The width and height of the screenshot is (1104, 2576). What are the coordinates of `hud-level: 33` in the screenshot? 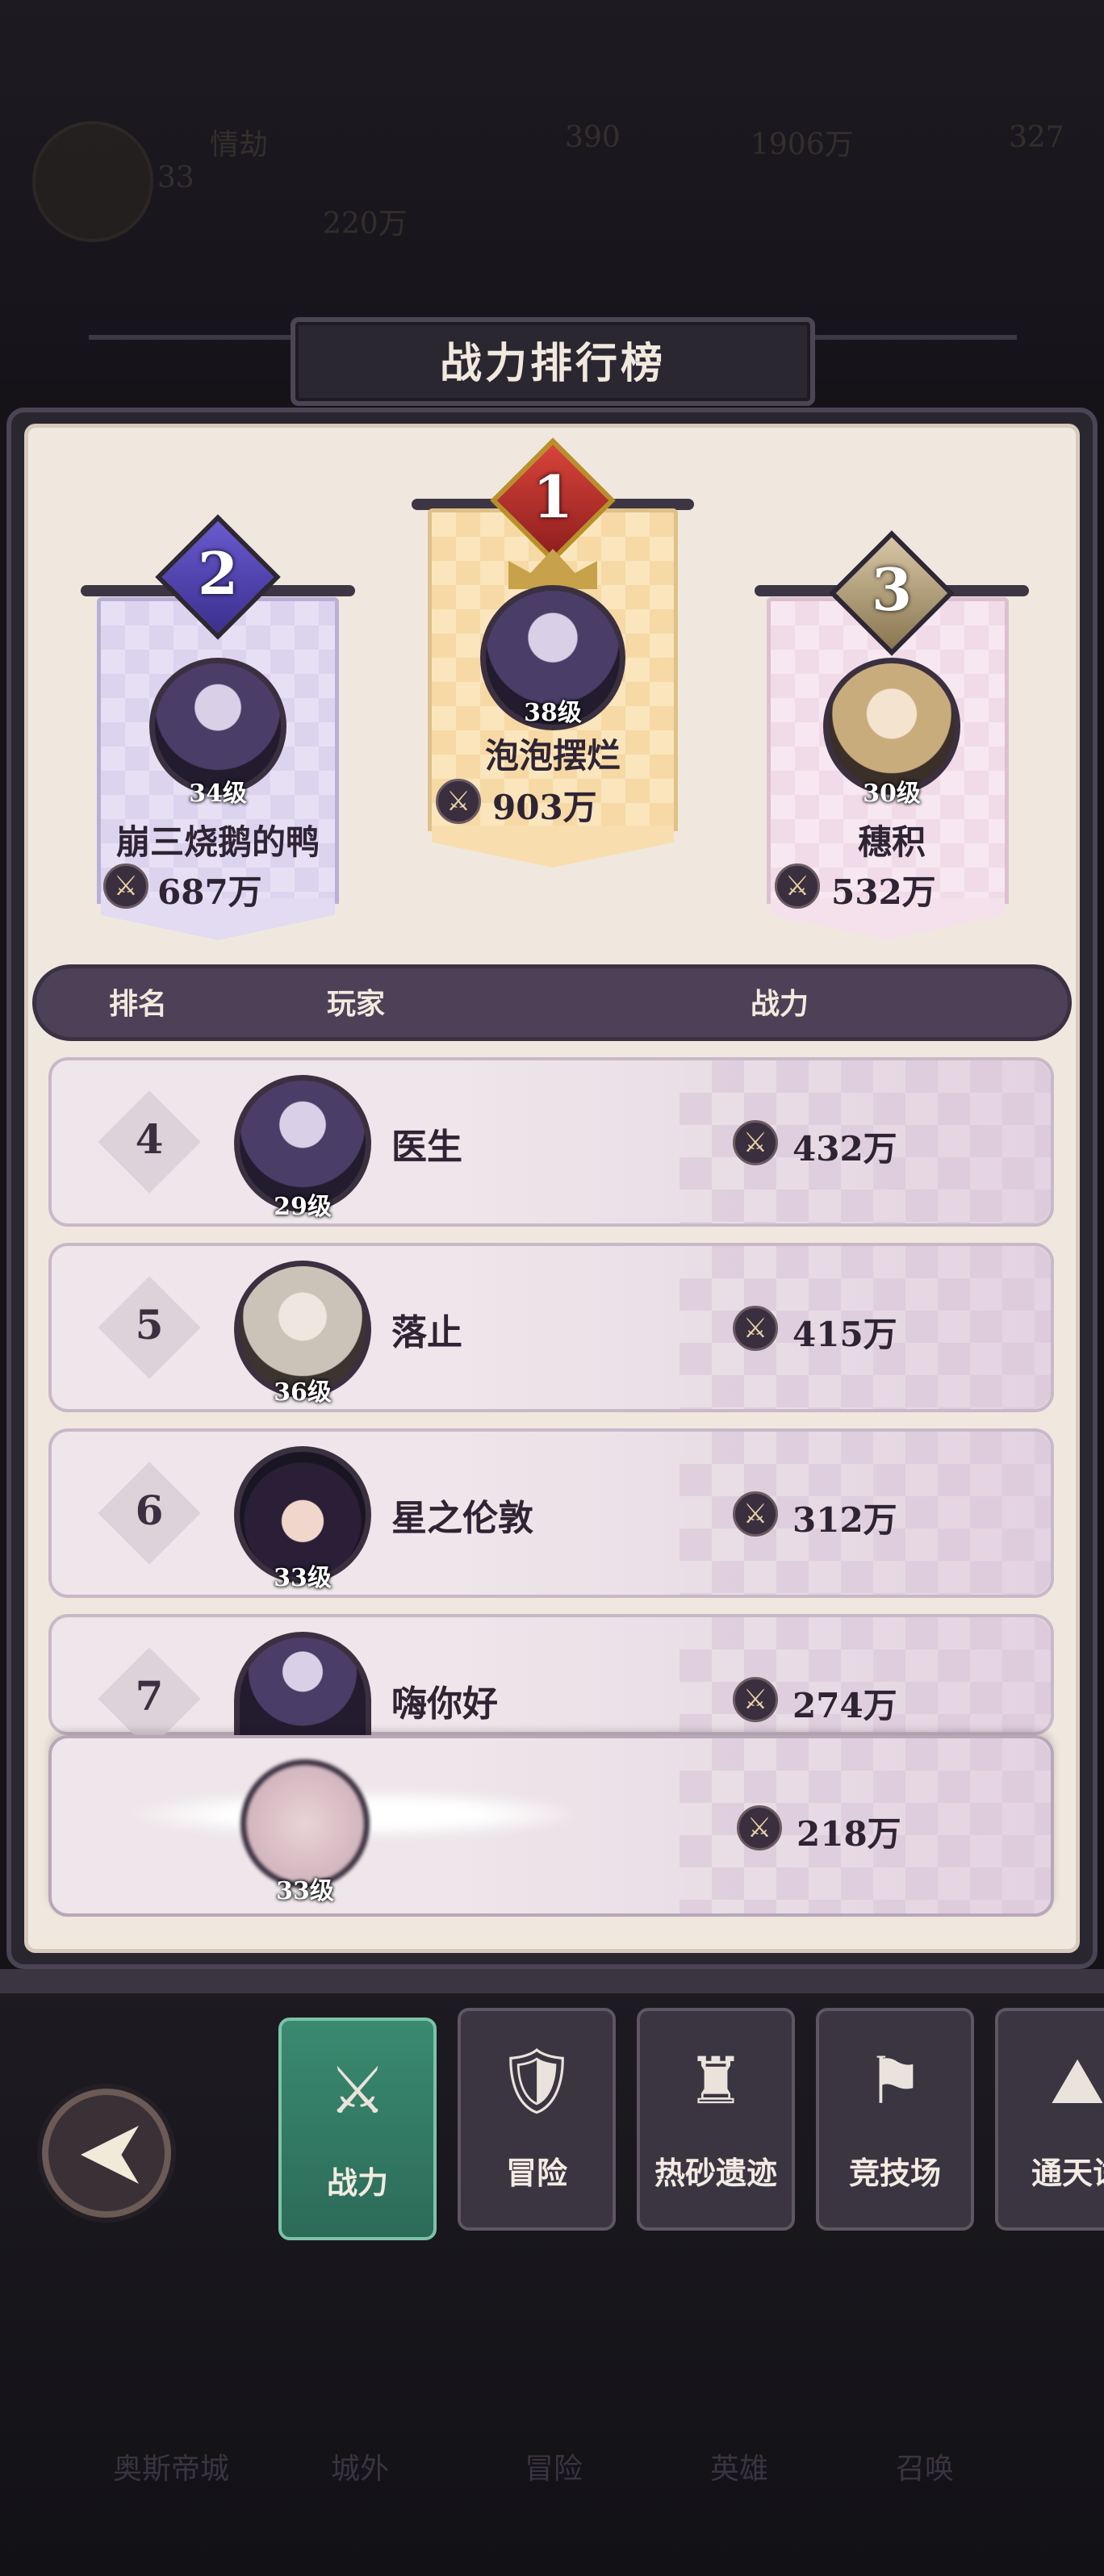 It's located at (175, 177).